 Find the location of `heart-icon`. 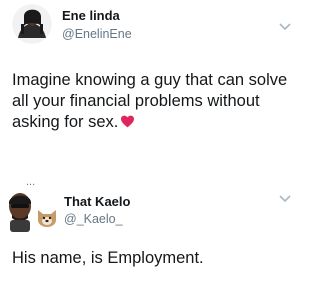

heart-icon is located at coordinates (128, 121).